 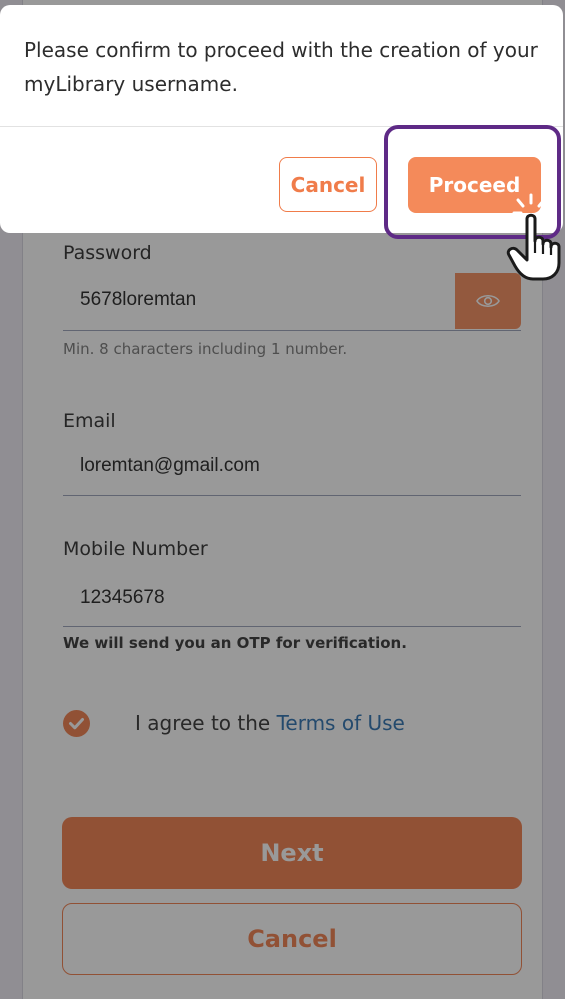 I want to click on hand-pointer-icon, so click(x=533, y=237).